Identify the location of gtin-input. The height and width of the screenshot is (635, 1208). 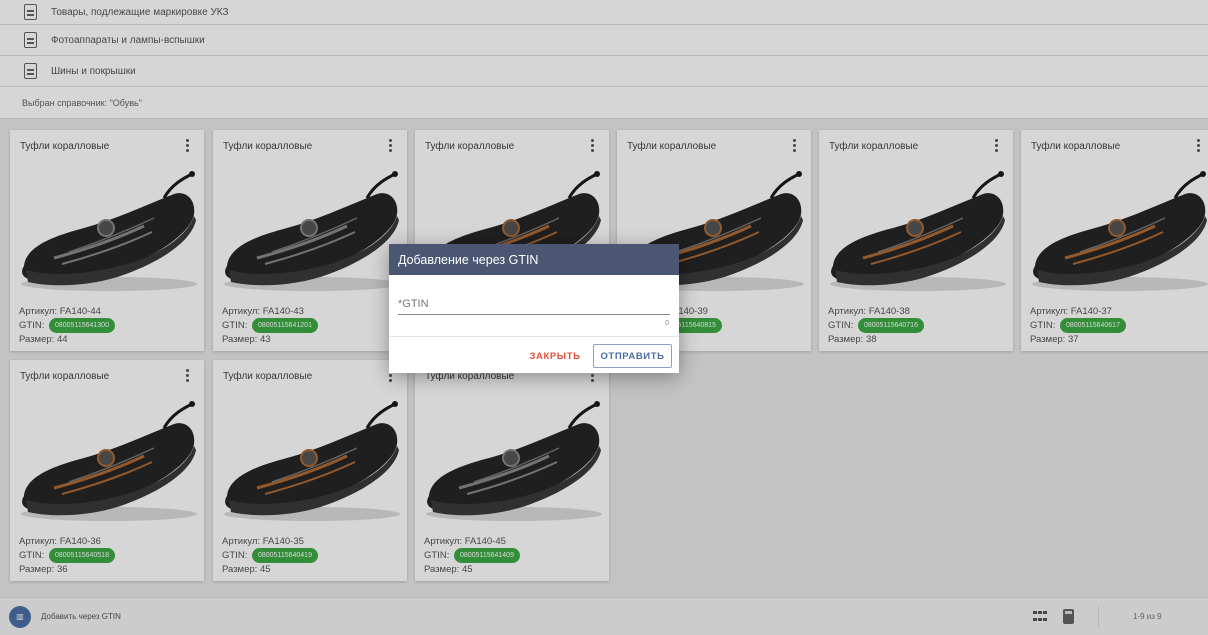
(534, 304).